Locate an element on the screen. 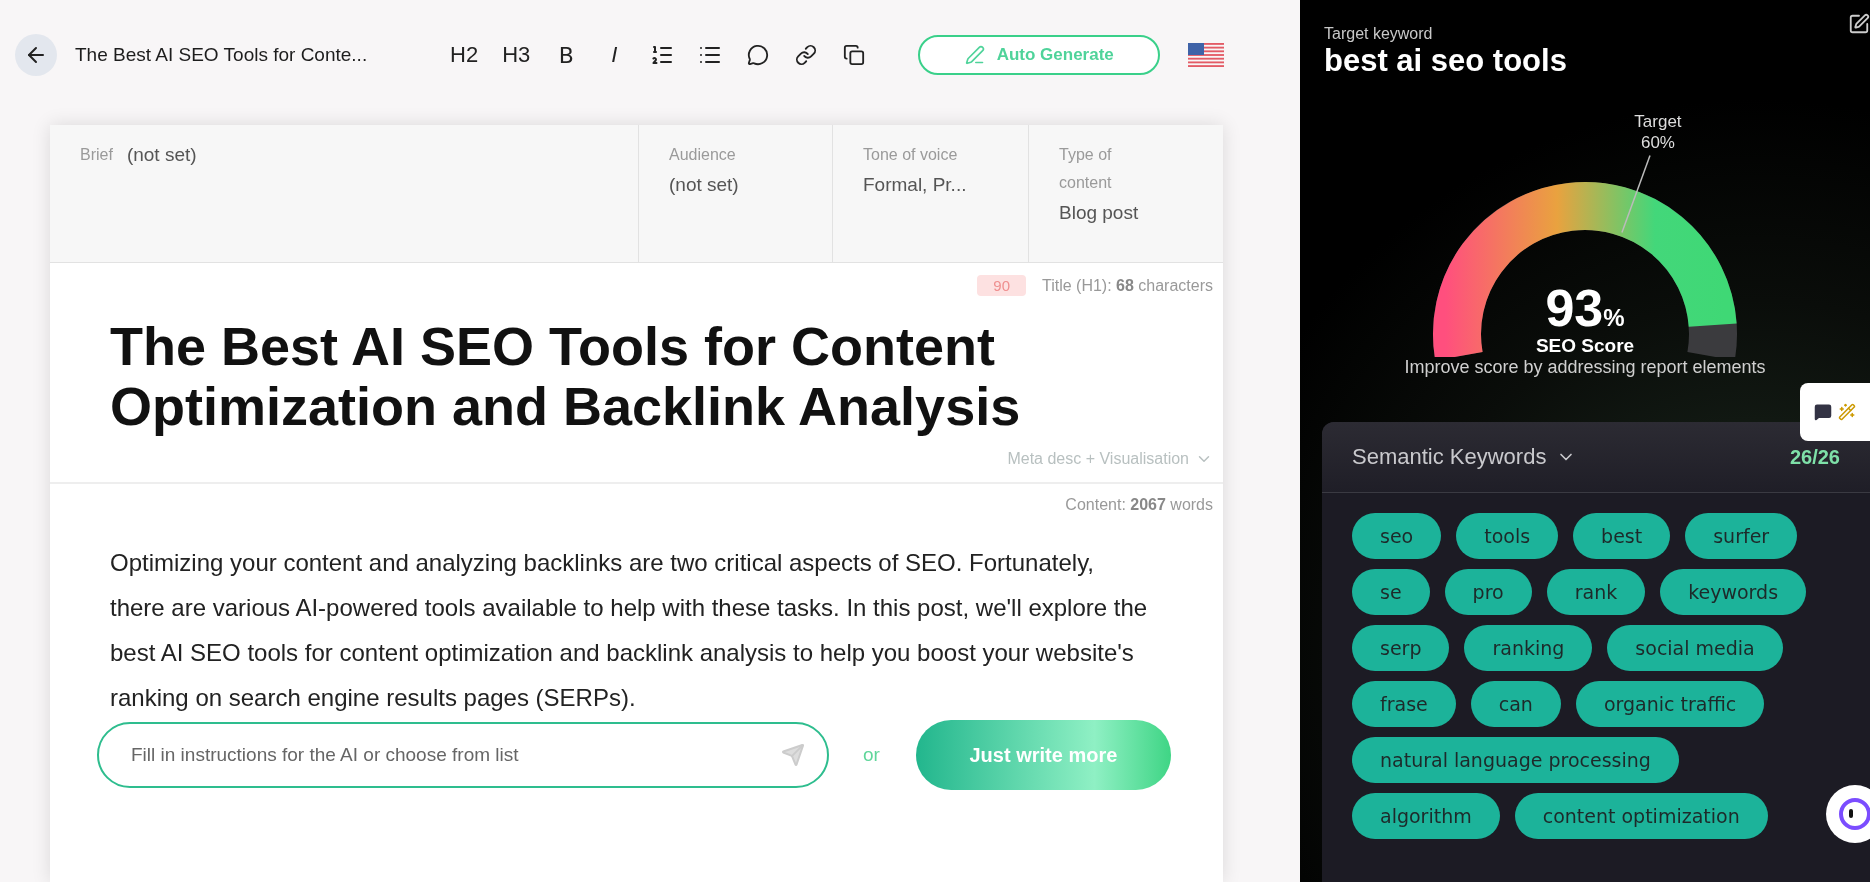 The height and width of the screenshot is (882, 1870). magic-wand-icon is located at coordinates (1847, 412).